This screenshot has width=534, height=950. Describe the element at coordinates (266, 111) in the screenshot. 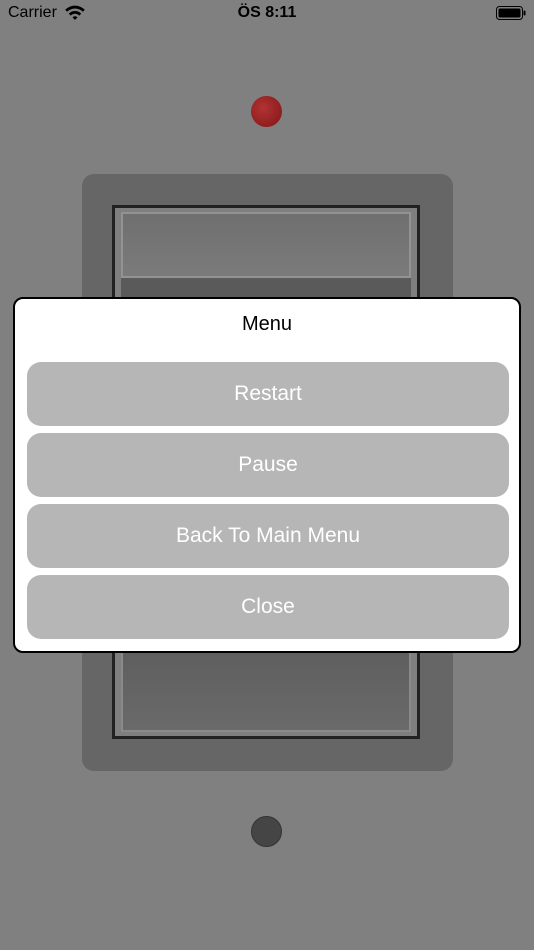

I see `top-indicator-light` at that location.